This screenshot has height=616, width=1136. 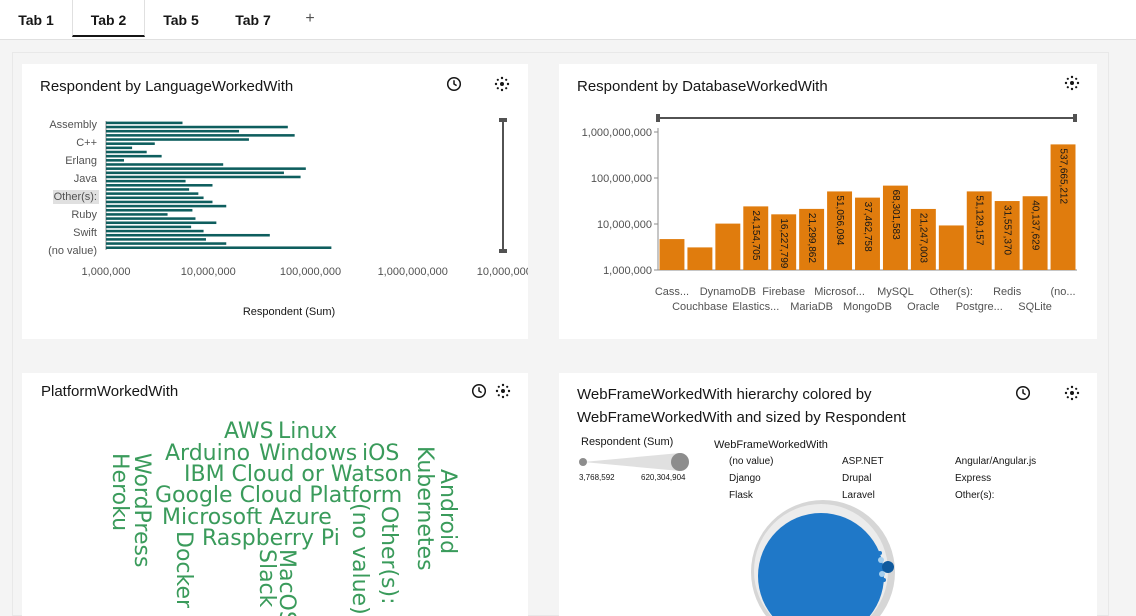 What do you see at coordinates (310, 19) in the screenshot?
I see `add-tab-button: +` at bounding box center [310, 19].